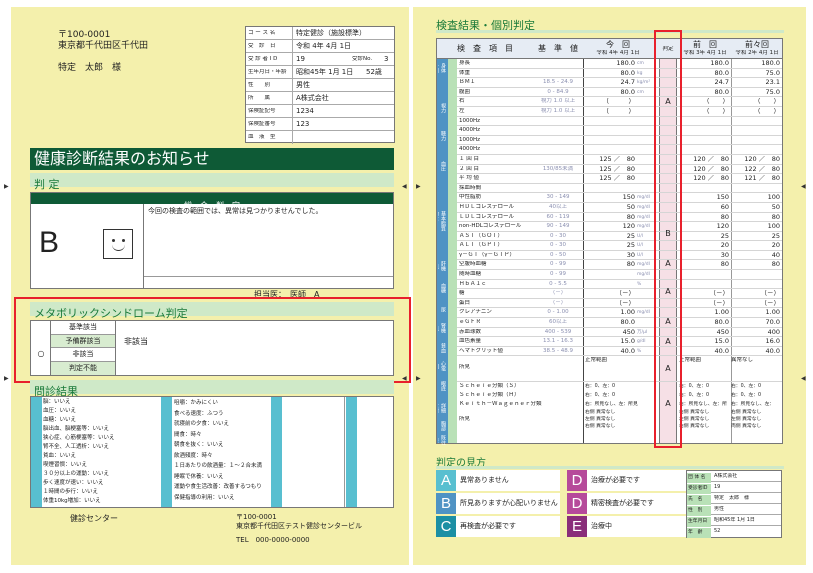 Image resolution: width=813 pixels, height=573 pixels. What do you see at coordinates (558, 197) in the screenshot?
I see `result-standard: 30 - 149` at bounding box center [558, 197].